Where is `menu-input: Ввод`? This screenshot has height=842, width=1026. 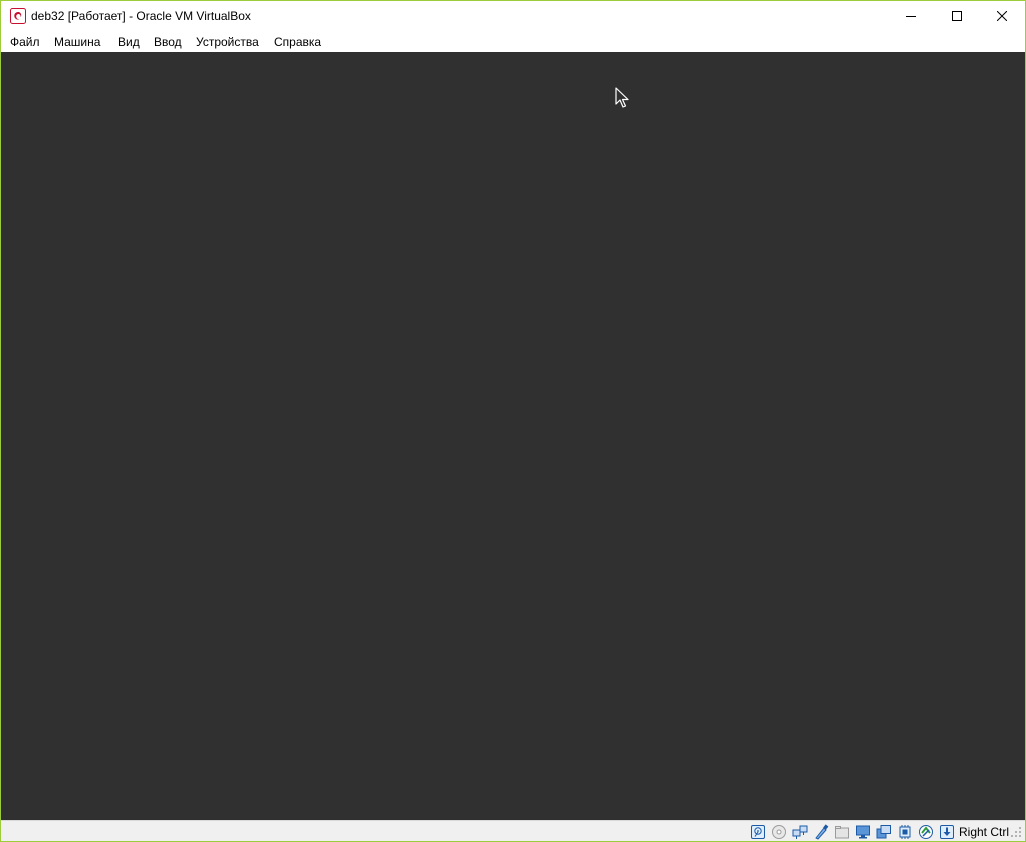 menu-input: Ввод is located at coordinates (168, 42).